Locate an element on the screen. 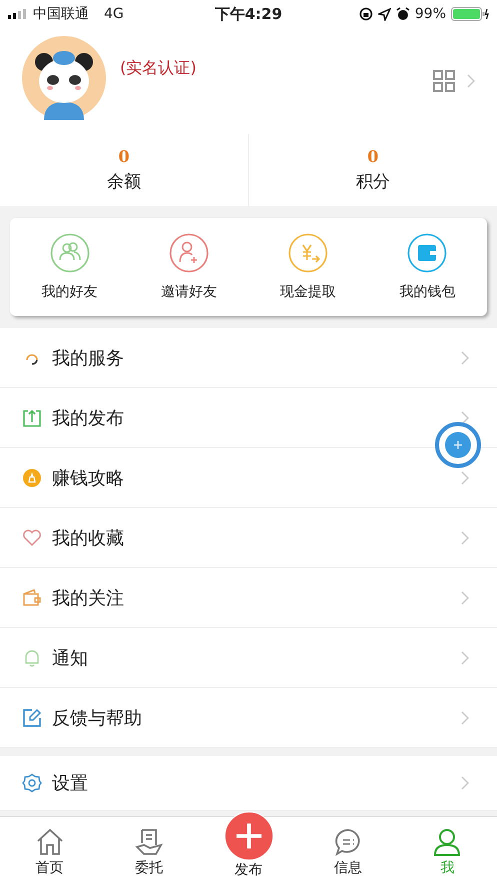  action-label: 我的好友 is located at coordinates (70, 292).